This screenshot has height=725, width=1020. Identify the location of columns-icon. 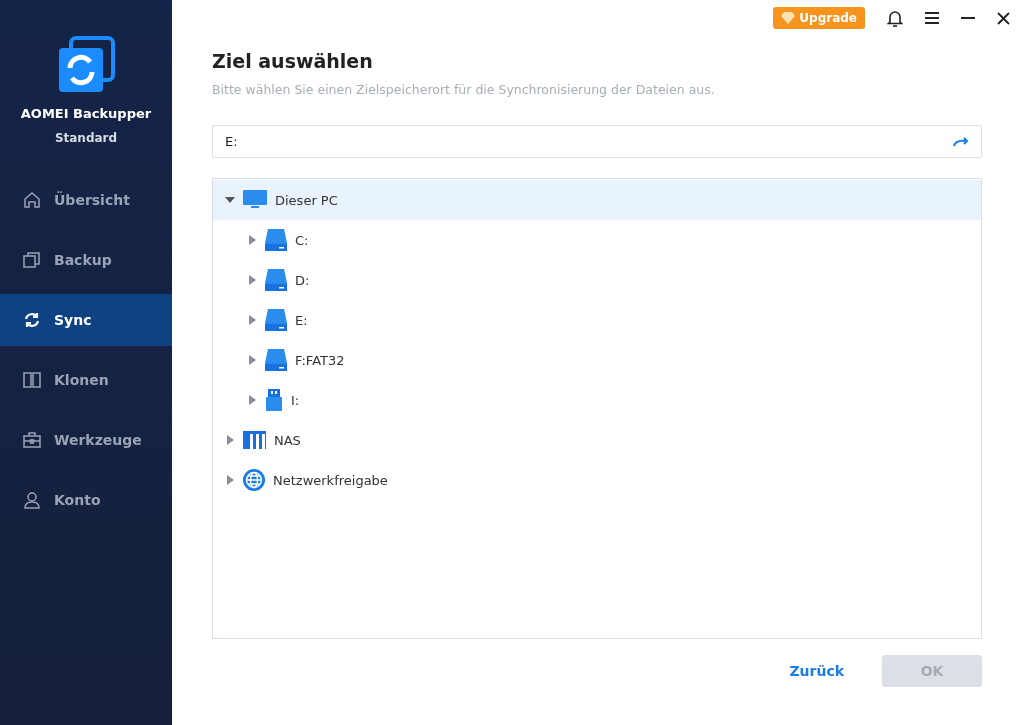
(32, 380).